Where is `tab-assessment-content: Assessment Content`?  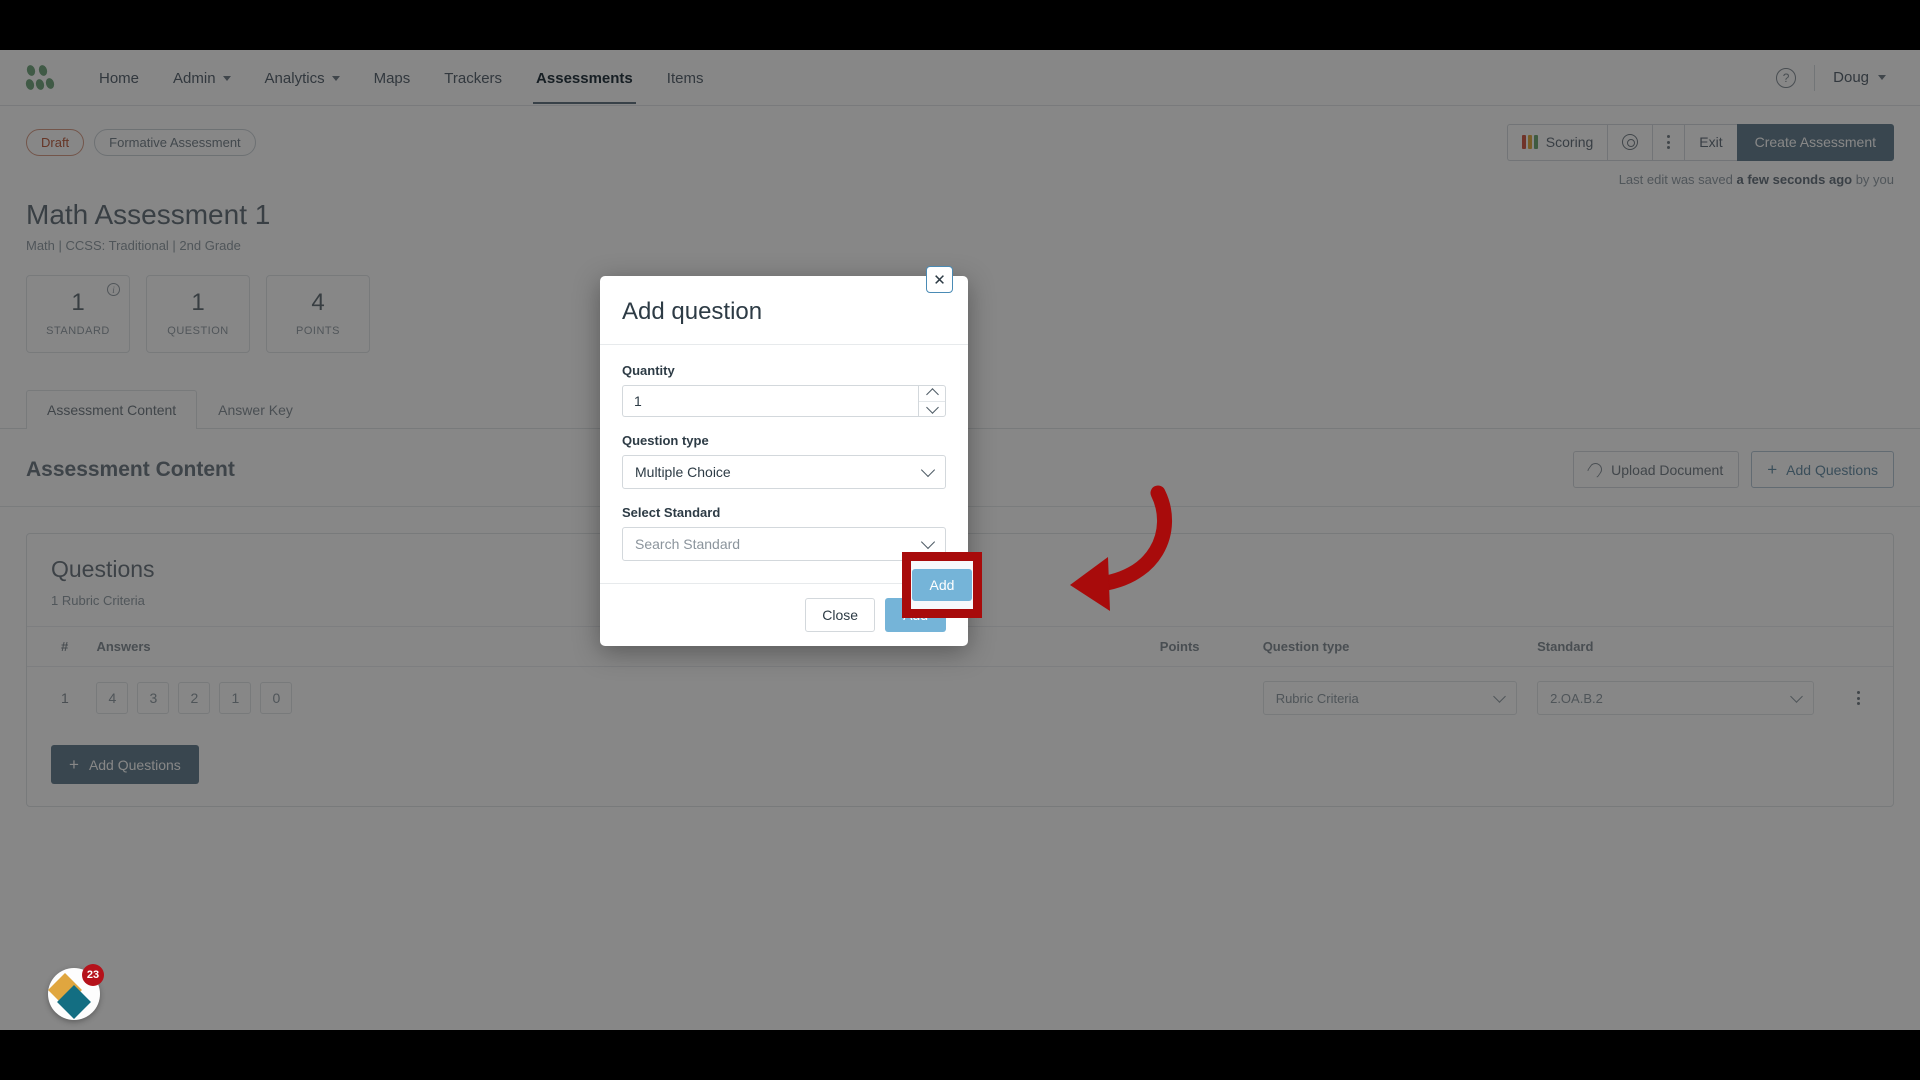
tab-assessment-content: Assessment Content is located at coordinates (112, 409).